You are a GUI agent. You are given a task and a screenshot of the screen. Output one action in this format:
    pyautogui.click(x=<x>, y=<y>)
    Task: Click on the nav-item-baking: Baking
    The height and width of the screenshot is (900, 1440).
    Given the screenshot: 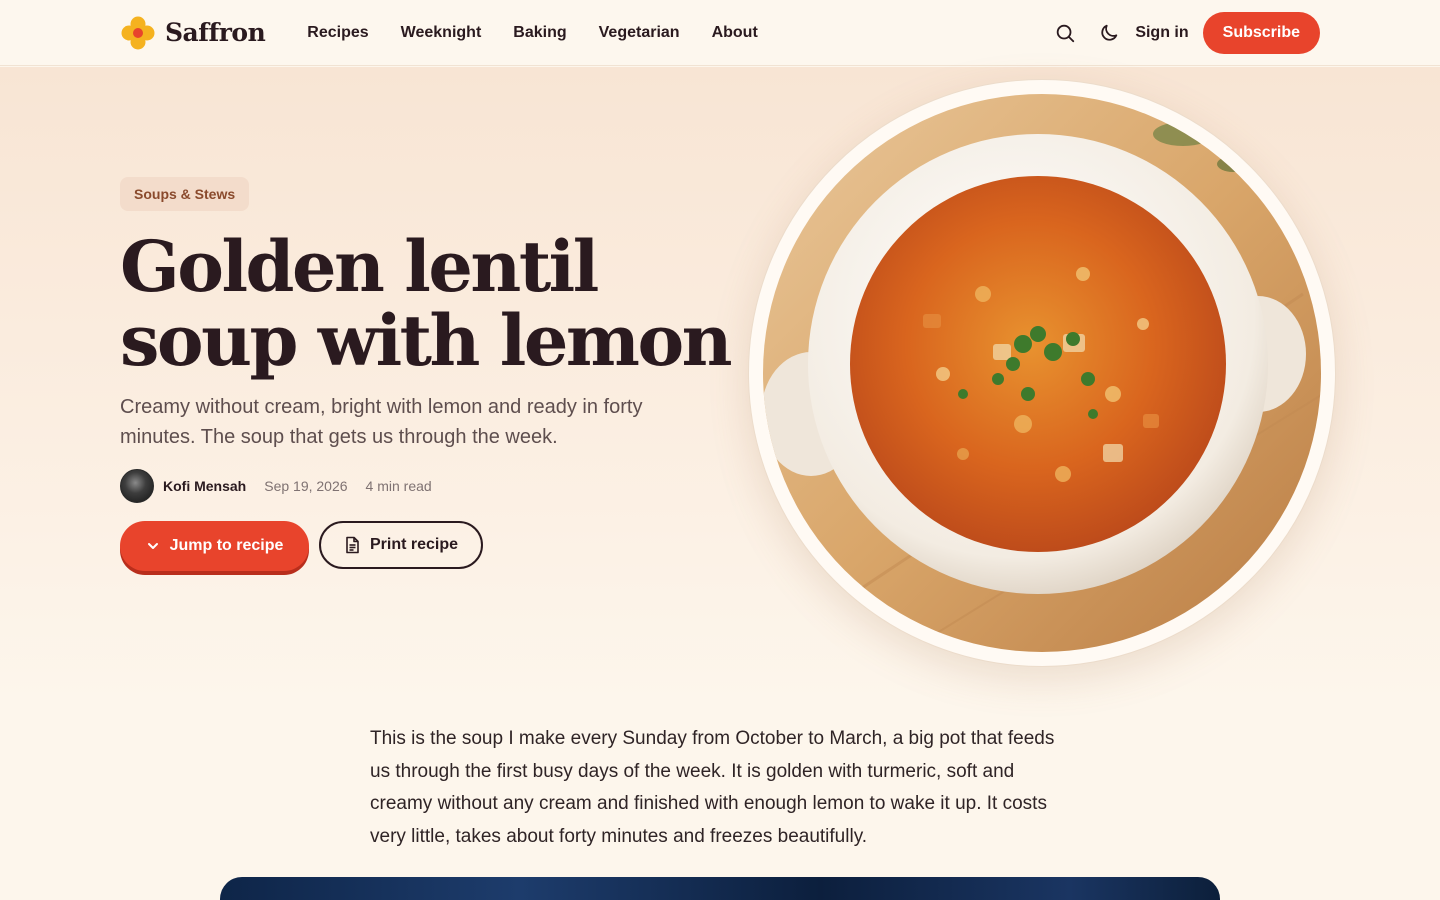 What is the action you would take?
    pyautogui.click(x=539, y=33)
    